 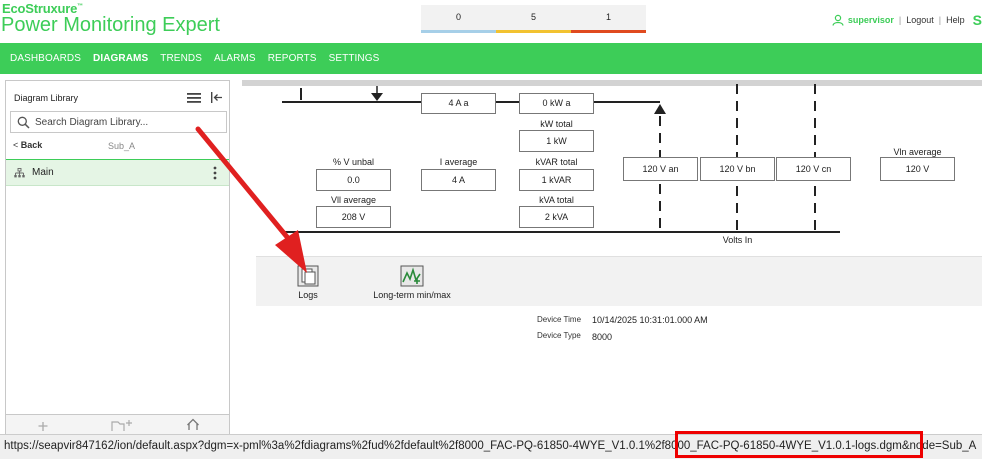 What do you see at coordinates (354, 58) in the screenshot?
I see `nav-settings: SETTINGS` at bounding box center [354, 58].